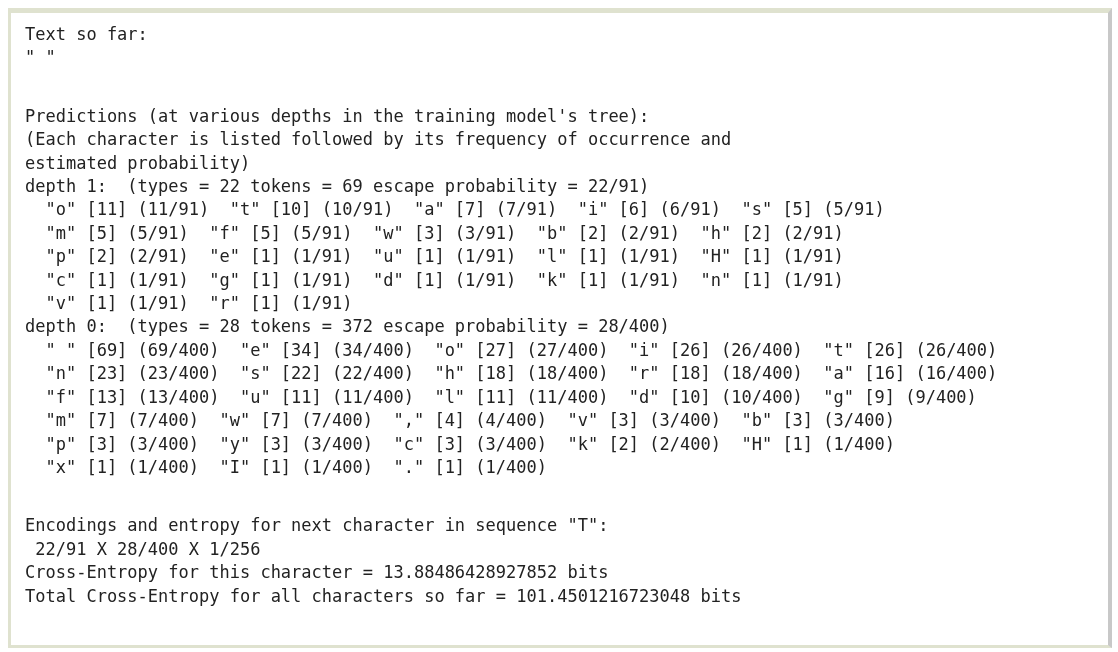  I want to click on text-line: depth 1: (types = 22 tokens = 69 escape probability = 22/91), so click(337, 186).